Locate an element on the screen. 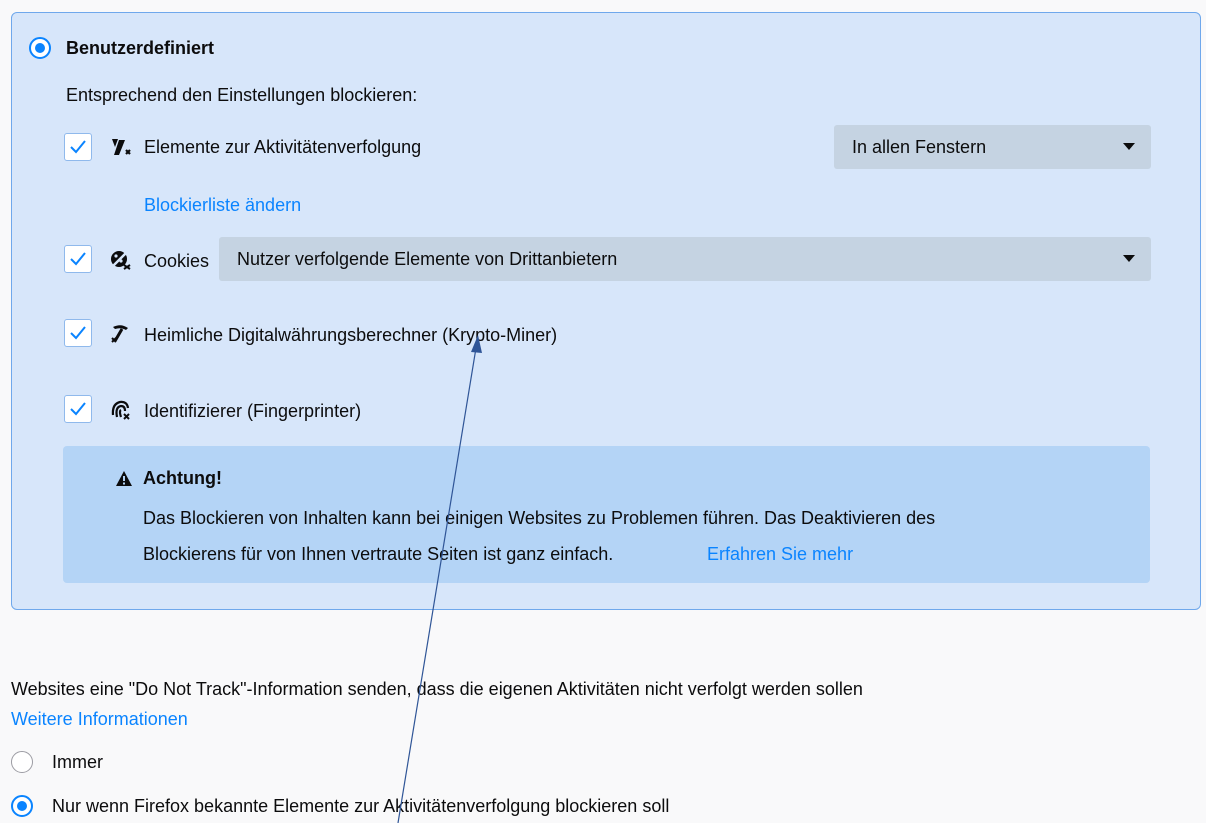 The width and height of the screenshot is (1206, 823). cookies-checkbox is located at coordinates (78, 259).